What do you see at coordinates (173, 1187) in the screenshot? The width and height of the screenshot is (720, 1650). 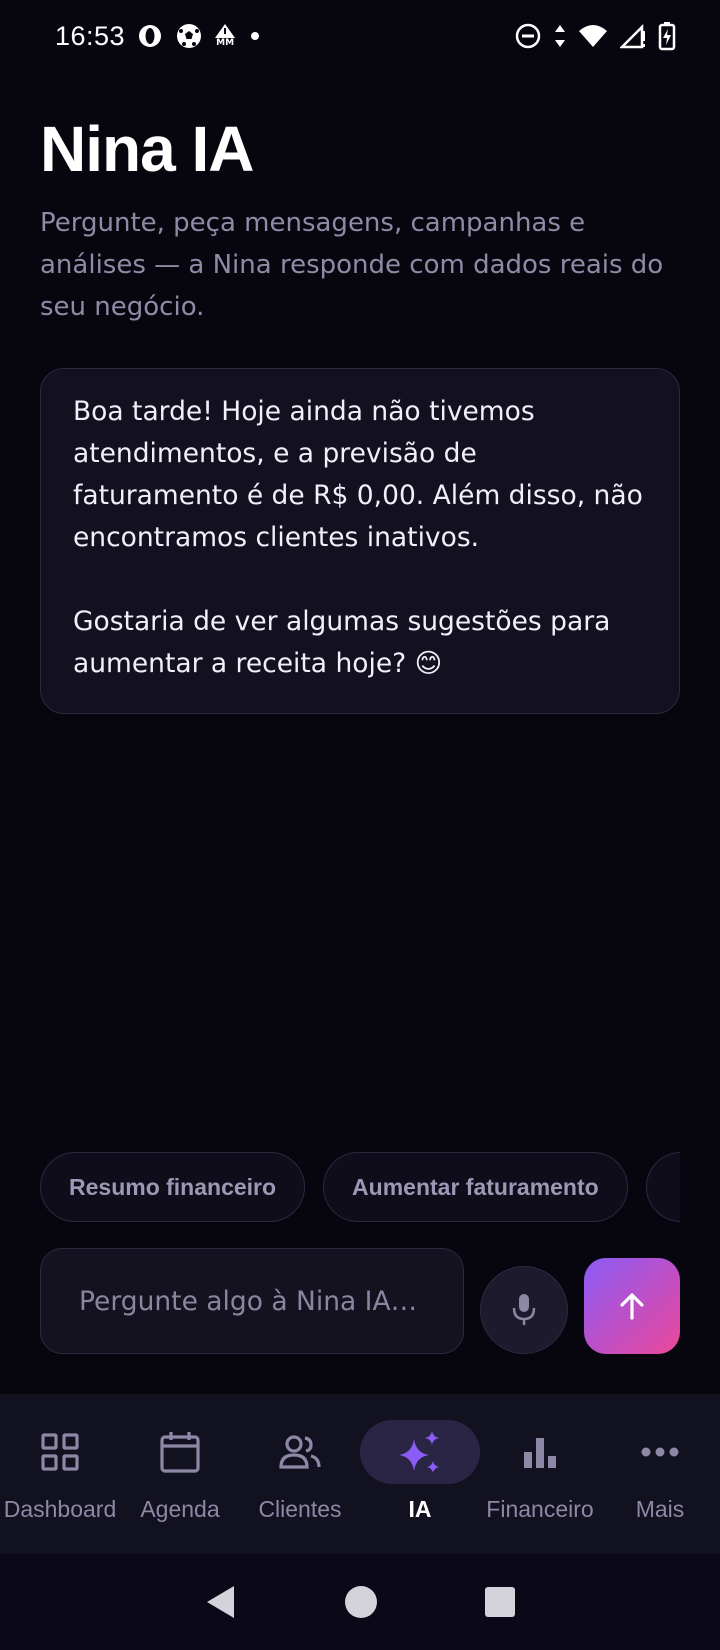 I see `chip-resumo-financeiro: Resumo financeiro` at bounding box center [173, 1187].